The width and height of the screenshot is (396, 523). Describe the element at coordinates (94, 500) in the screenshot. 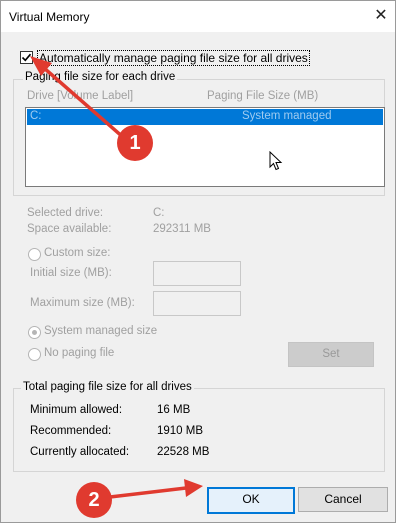

I see `annotation-marker-2: 2` at that location.